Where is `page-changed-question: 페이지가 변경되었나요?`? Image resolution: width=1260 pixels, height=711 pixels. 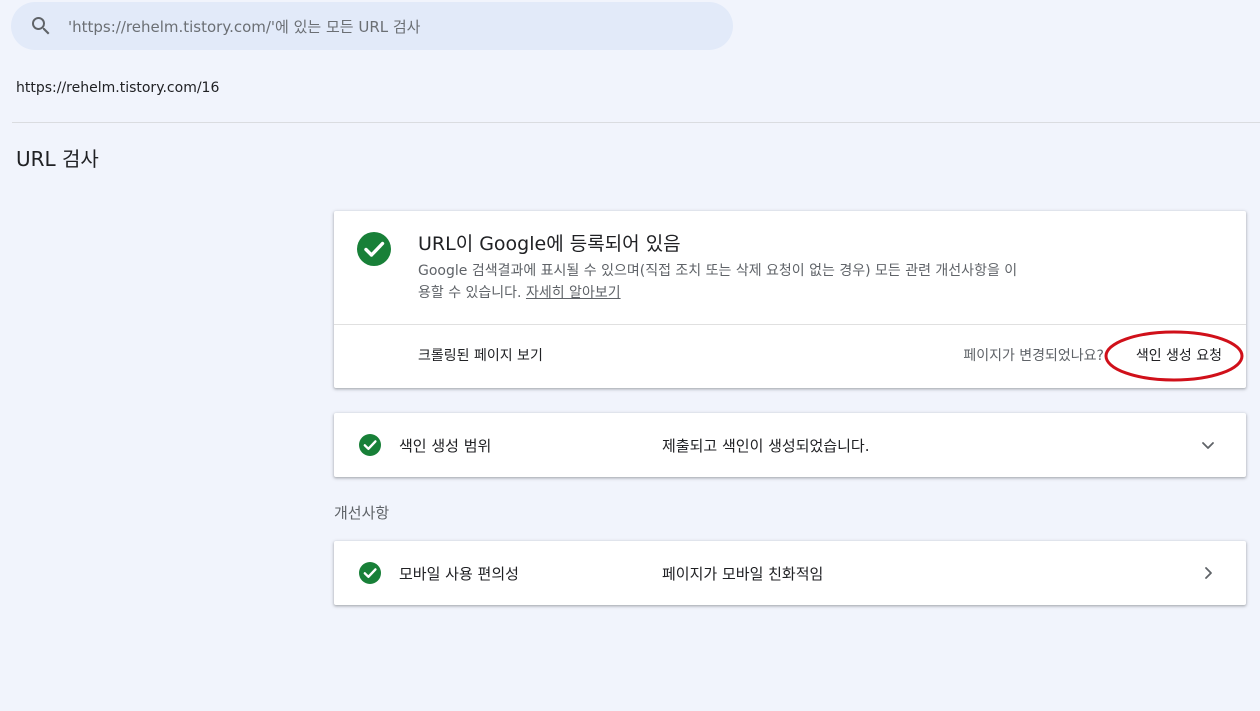
page-changed-question: 페이지가 변경되었나요? is located at coordinates (1033, 356).